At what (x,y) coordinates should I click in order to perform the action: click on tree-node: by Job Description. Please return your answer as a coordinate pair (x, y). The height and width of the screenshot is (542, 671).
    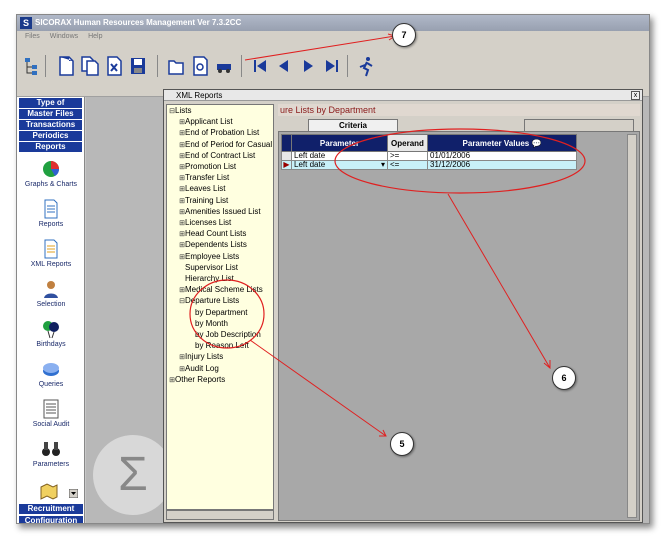
    Looking at the image, I should click on (225, 335).